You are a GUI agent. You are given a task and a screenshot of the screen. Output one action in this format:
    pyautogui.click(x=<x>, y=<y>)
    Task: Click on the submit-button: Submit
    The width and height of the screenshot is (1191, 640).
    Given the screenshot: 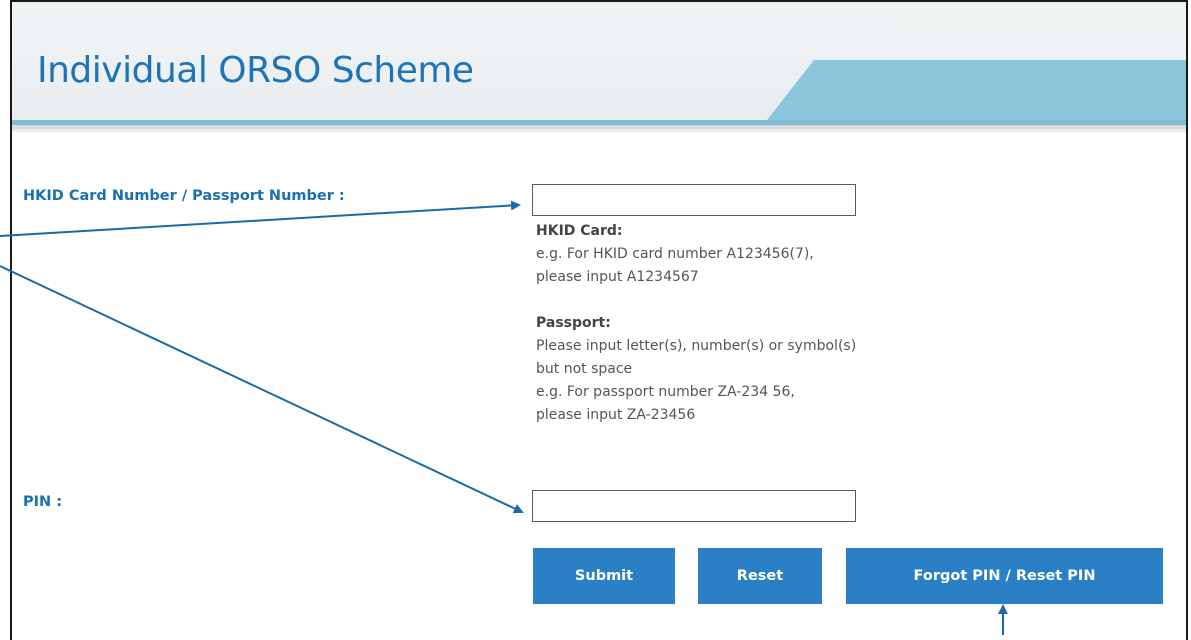 What is the action you would take?
    pyautogui.click(x=604, y=576)
    